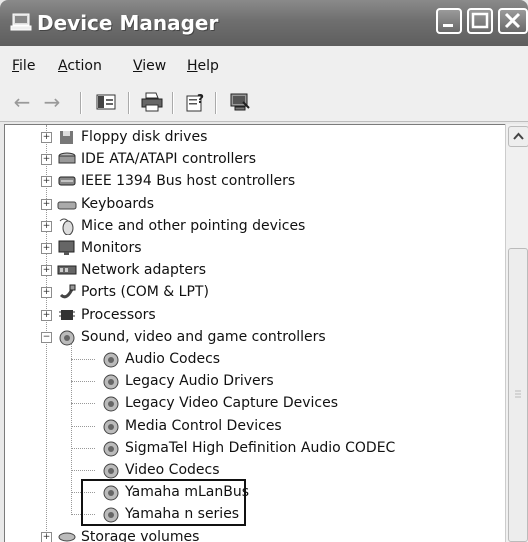 The image size is (528, 542). What do you see at coordinates (66, 137) in the screenshot?
I see `floppy-icon` at bounding box center [66, 137].